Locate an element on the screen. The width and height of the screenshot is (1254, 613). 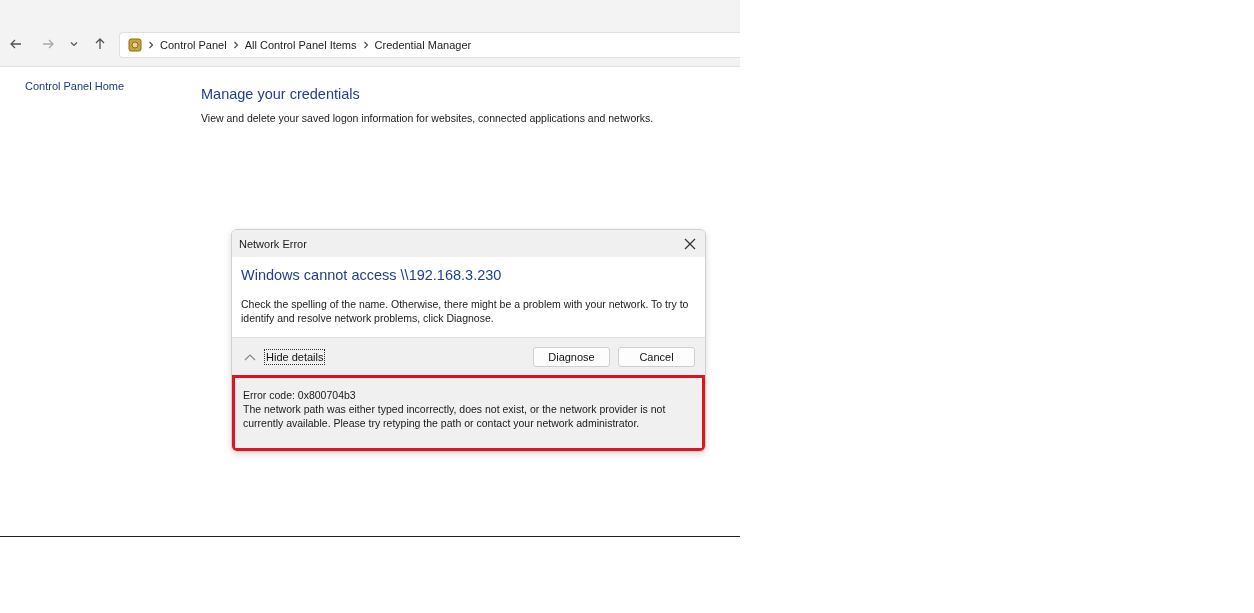
error-heading: Windows cannot access \\192.168.3.230 is located at coordinates (372, 275).